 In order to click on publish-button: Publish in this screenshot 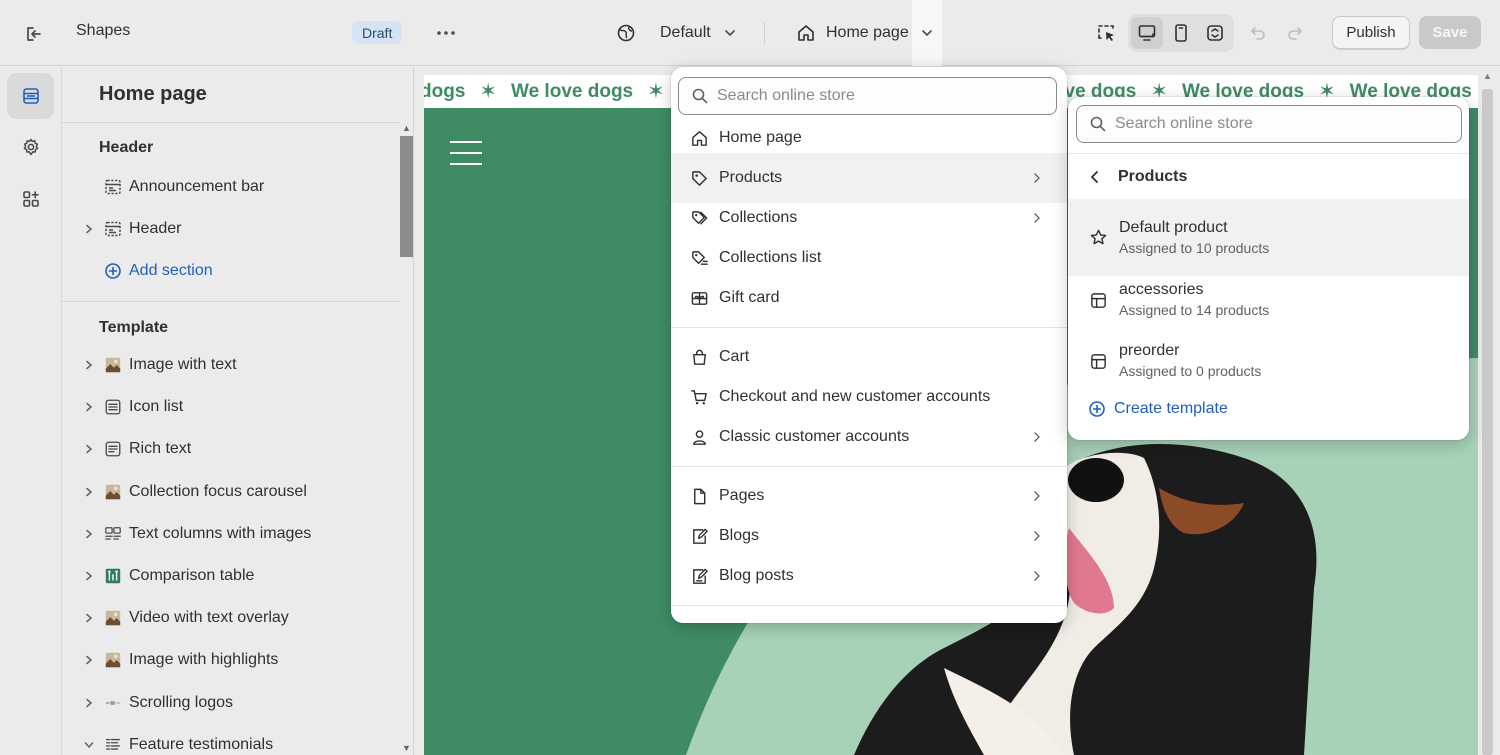, I will do `click(1371, 32)`.